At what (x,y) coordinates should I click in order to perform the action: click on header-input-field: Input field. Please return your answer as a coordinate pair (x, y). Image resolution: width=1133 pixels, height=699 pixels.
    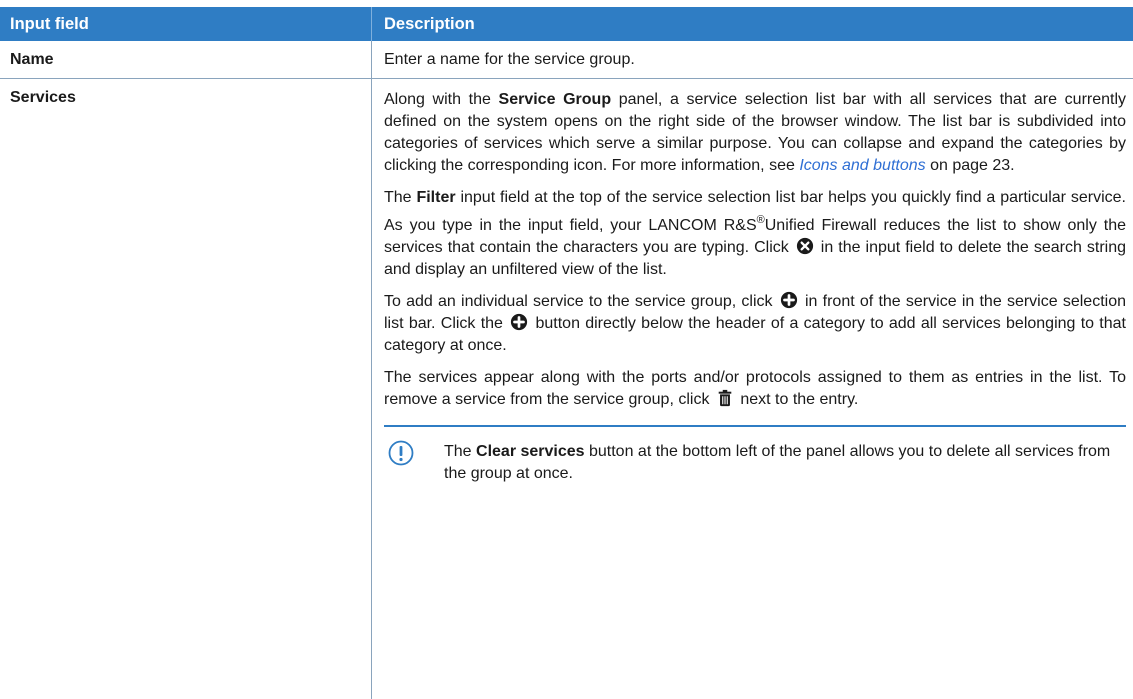
    Looking at the image, I should click on (186, 24).